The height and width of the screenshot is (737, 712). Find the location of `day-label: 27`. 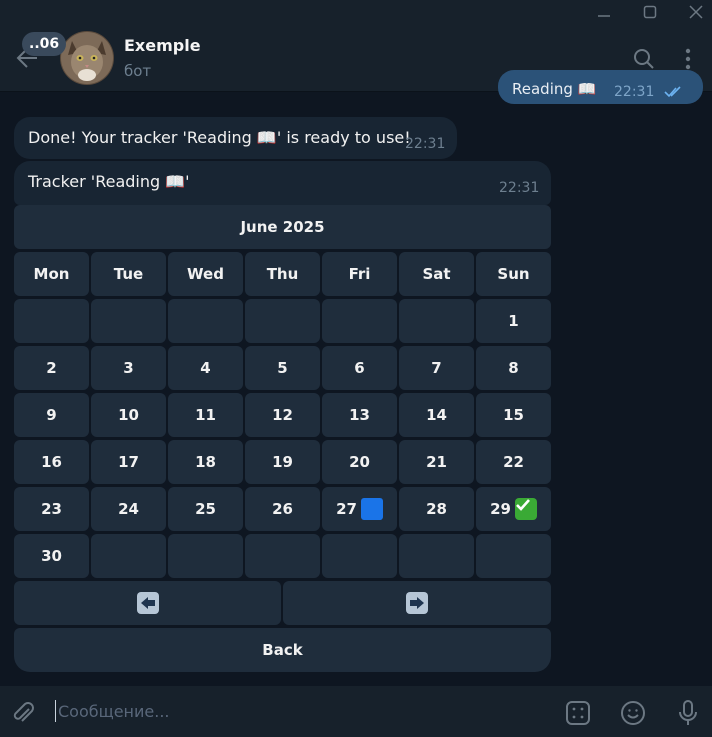

day-label: 27 is located at coordinates (346, 509).